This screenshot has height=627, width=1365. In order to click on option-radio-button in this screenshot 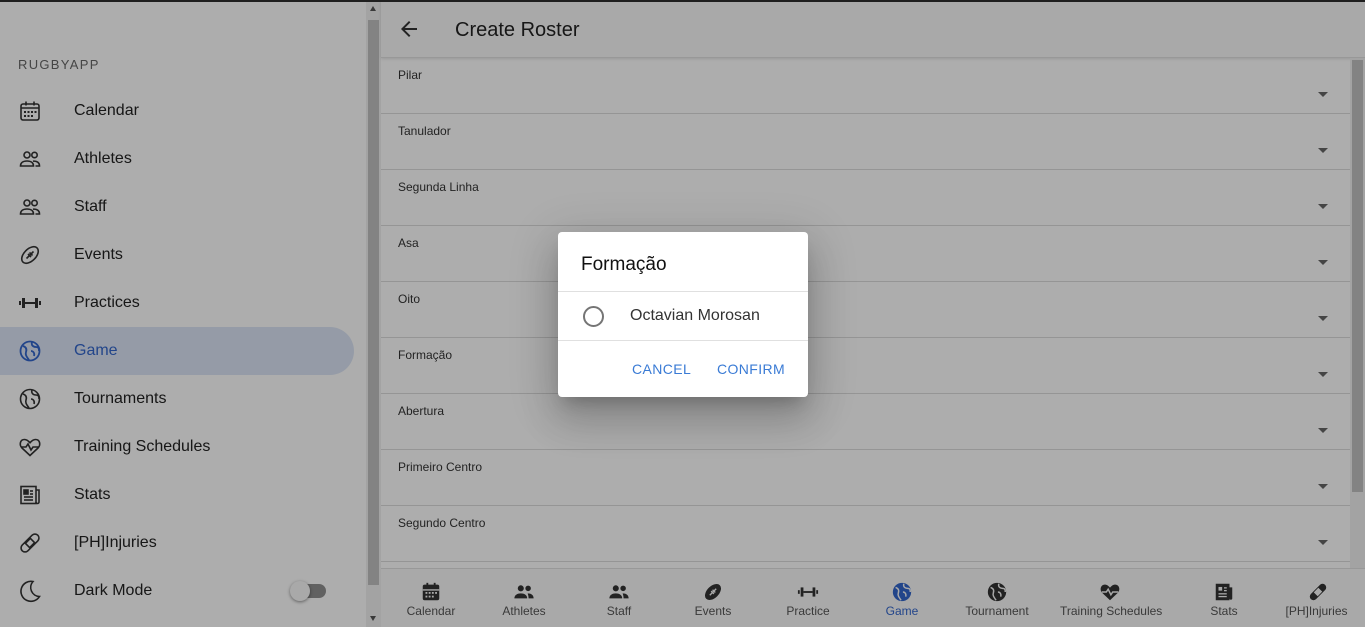, I will do `click(593, 316)`.